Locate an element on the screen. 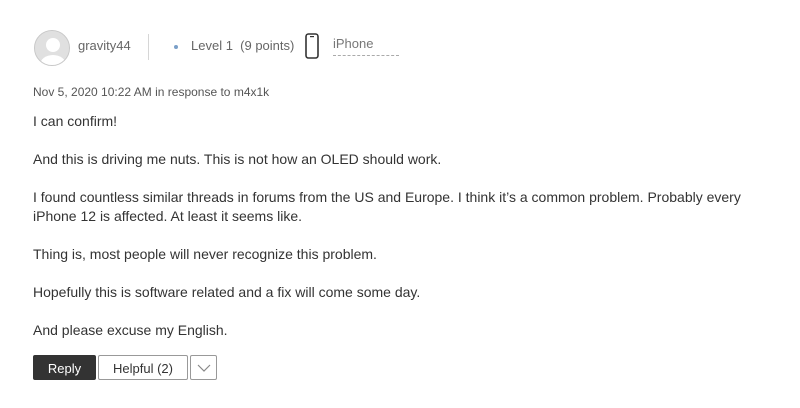  author-username: gravity44 is located at coordinates (104, 45).